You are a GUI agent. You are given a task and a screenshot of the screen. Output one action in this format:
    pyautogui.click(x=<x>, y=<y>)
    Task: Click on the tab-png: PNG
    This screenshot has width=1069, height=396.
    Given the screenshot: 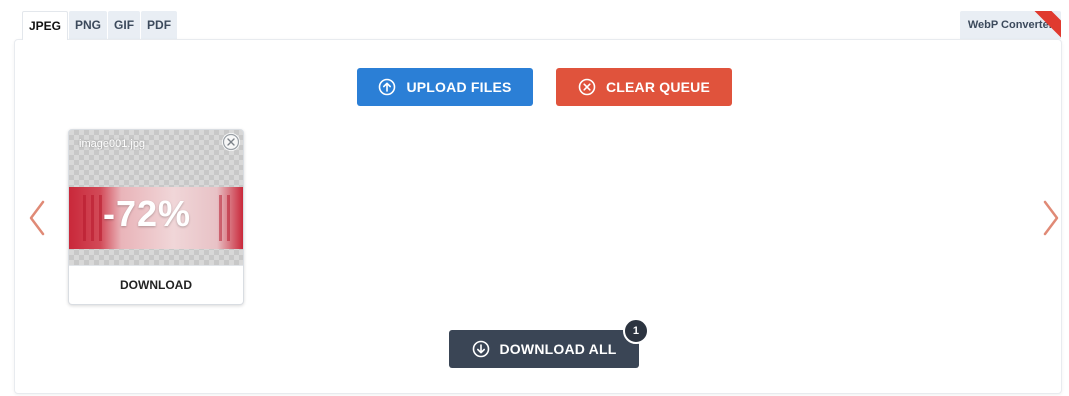 What is the action you would take?
    pyautogui.click(x=88, y=25)
    